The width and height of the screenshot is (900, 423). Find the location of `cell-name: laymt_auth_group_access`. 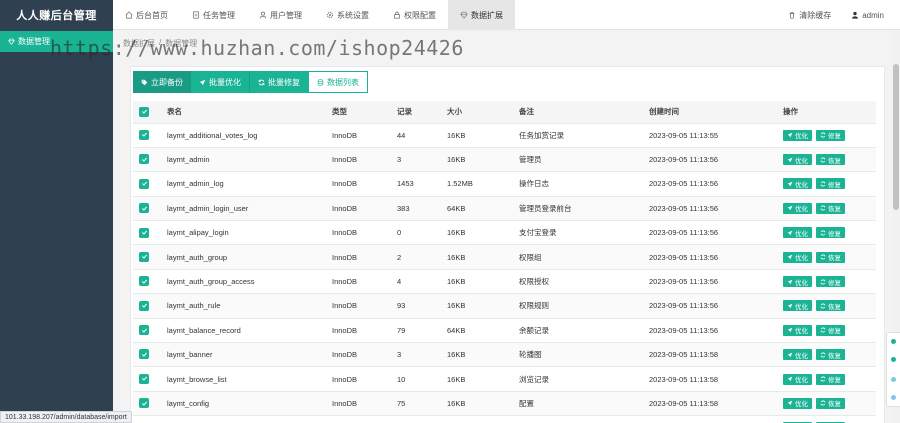

cell-name: laymt_auth_group_access is located at coordinates (243, 282).